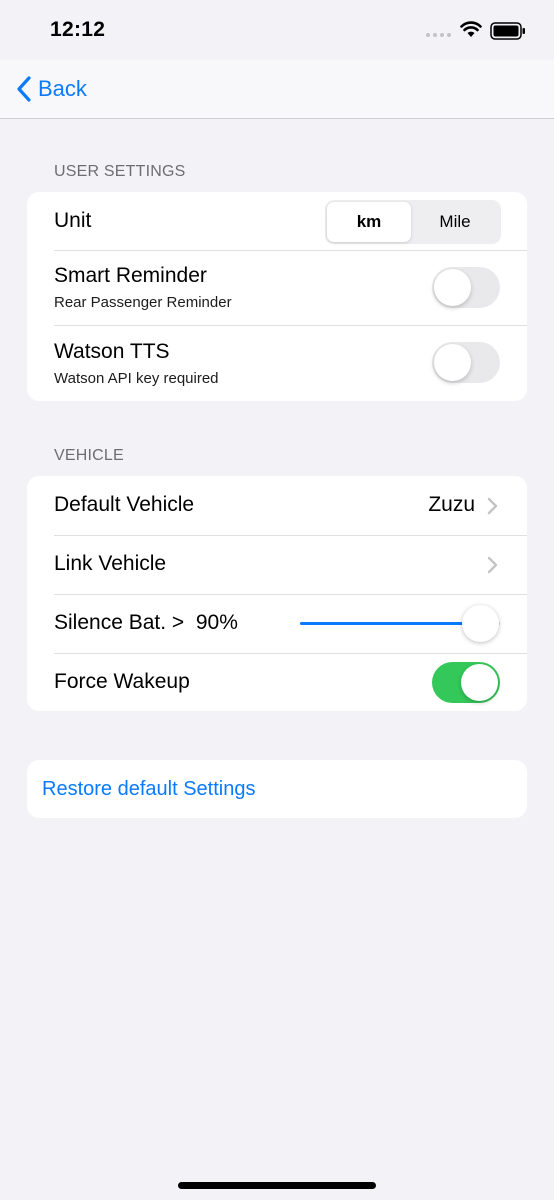 The image size is (554, 1200). Describe the element at coordinates (62, 88) in the screenshot. I see `back-label: Back` at that location.